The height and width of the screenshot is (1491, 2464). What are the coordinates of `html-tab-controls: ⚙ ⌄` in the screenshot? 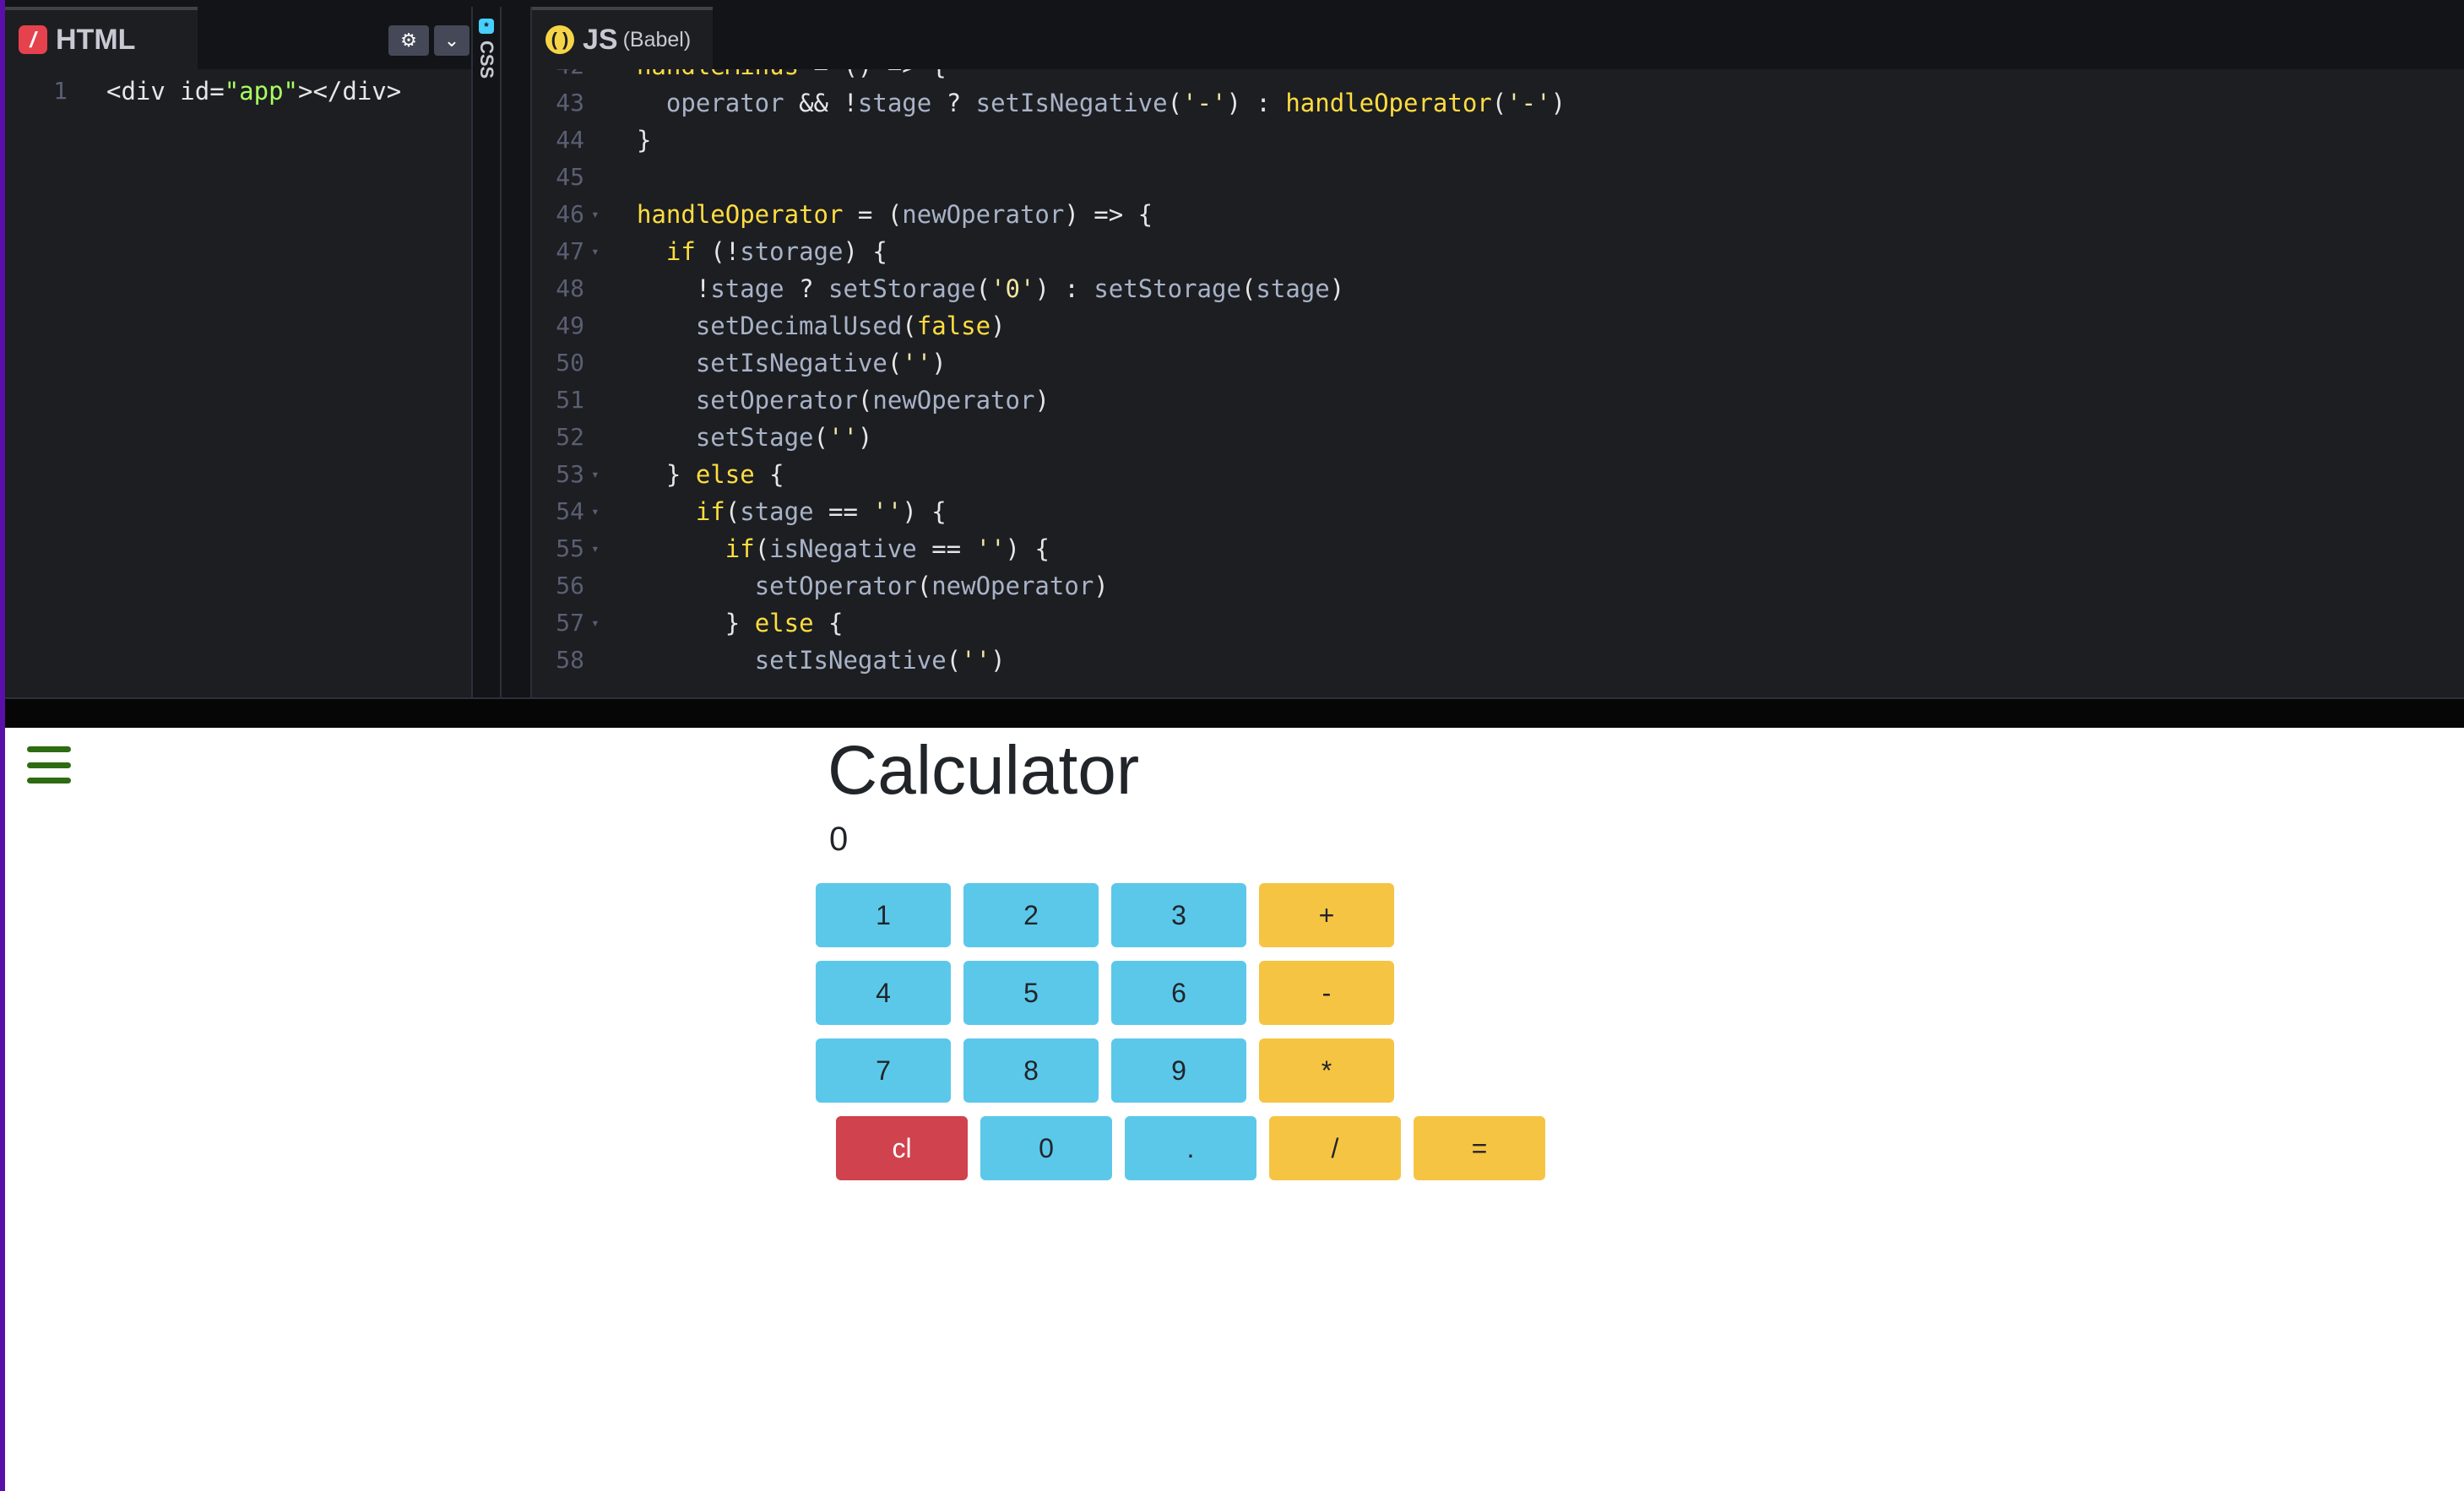 It's located at (428, 40).